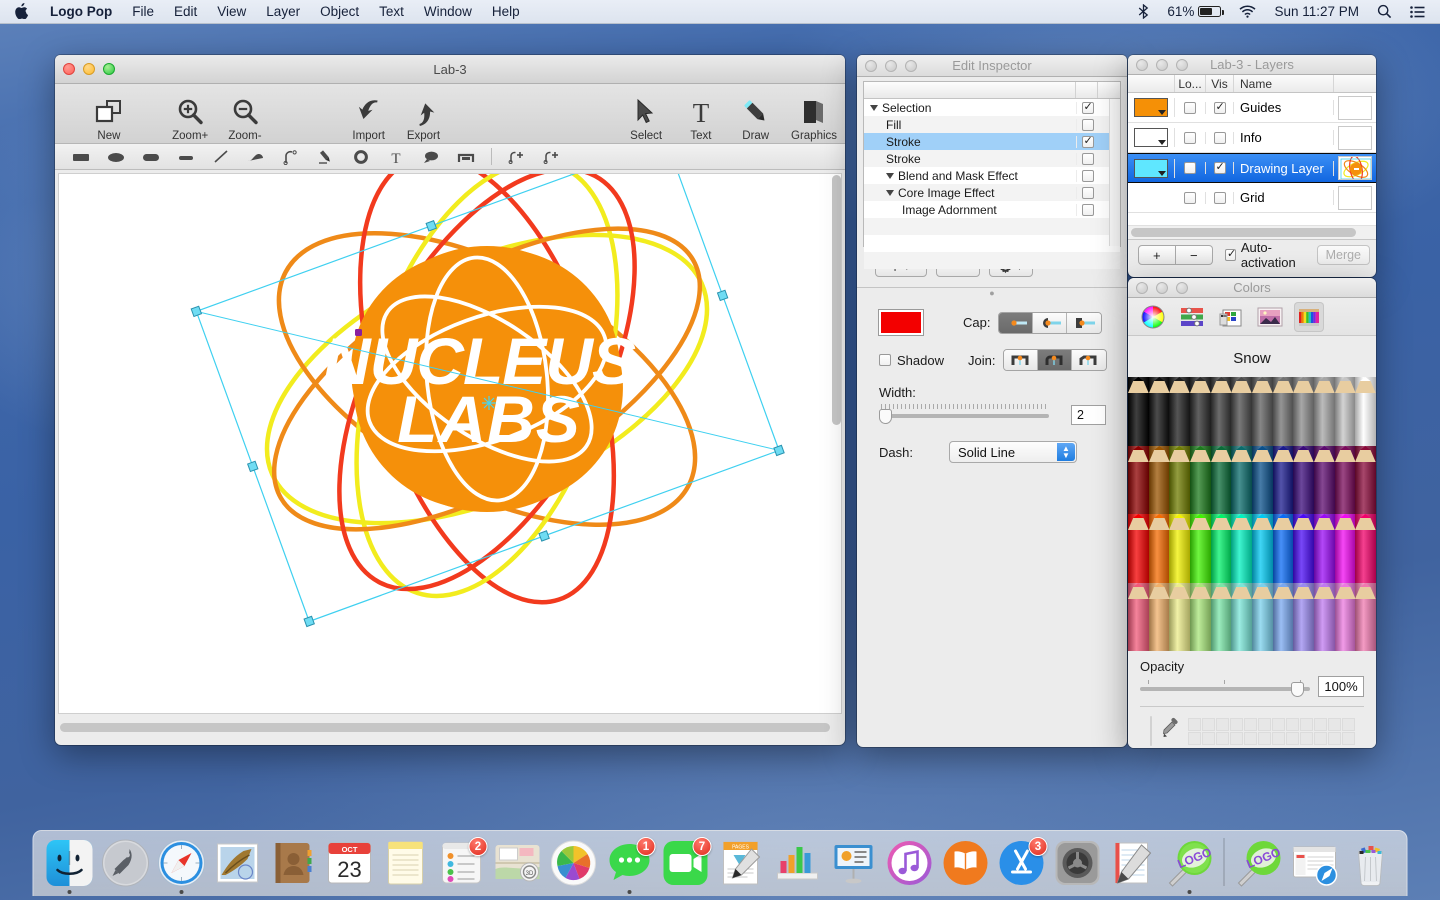 The image size is (1440, 900). What do you see at coordinates (992, 209) in the screenshot?
I see `inspector-row: Image Adornment` at bounding box center [992, 209].